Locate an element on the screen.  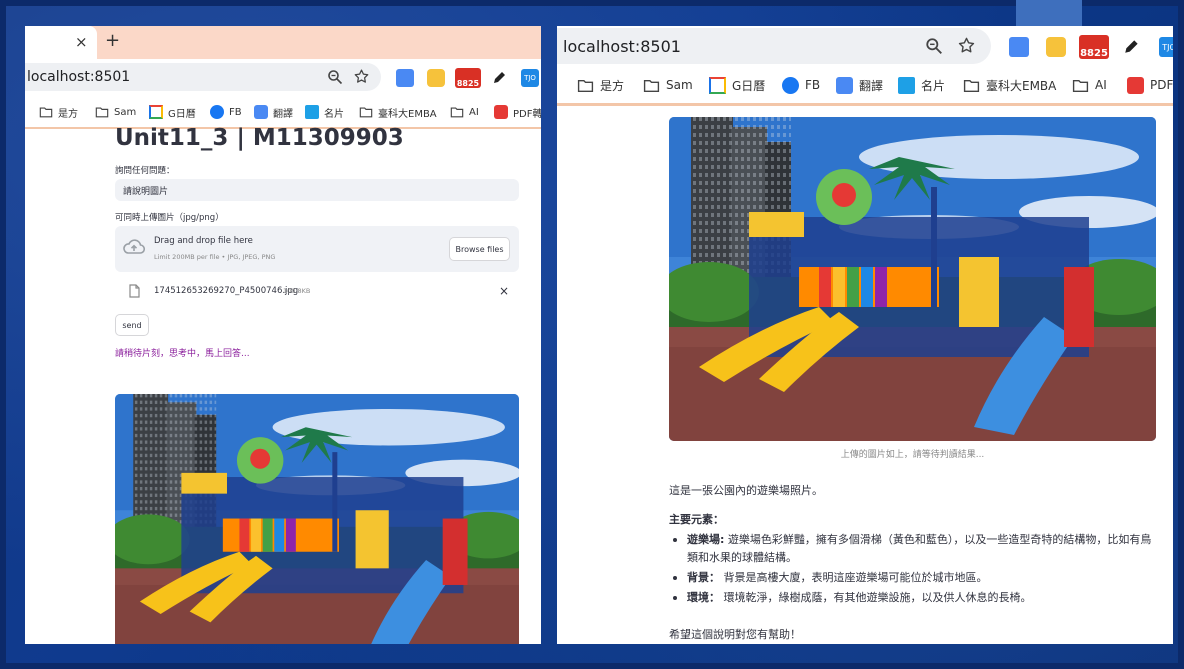
close-tab-icon: × is located at coordinates (81, 42).